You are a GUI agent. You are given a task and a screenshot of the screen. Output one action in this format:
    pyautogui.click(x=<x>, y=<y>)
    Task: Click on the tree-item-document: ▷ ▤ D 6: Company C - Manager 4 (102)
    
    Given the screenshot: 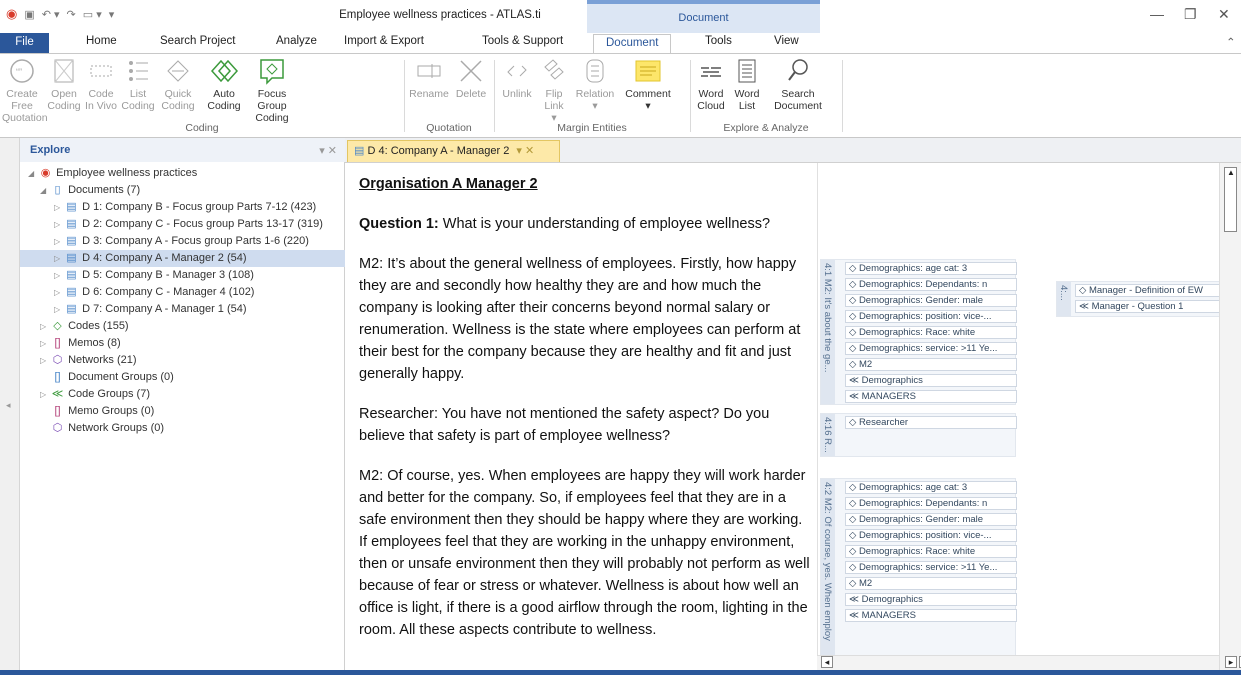 What is the action you would take?
    pyautogui.click(x=182, y=292)
    